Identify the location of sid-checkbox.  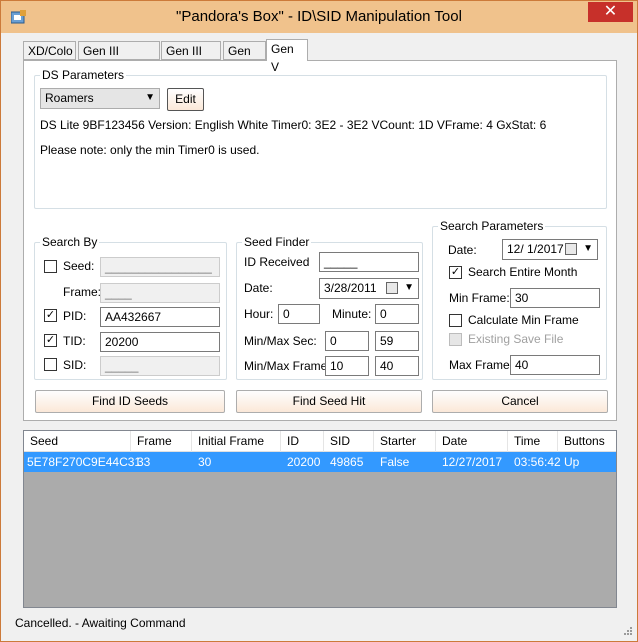
(50, 364).